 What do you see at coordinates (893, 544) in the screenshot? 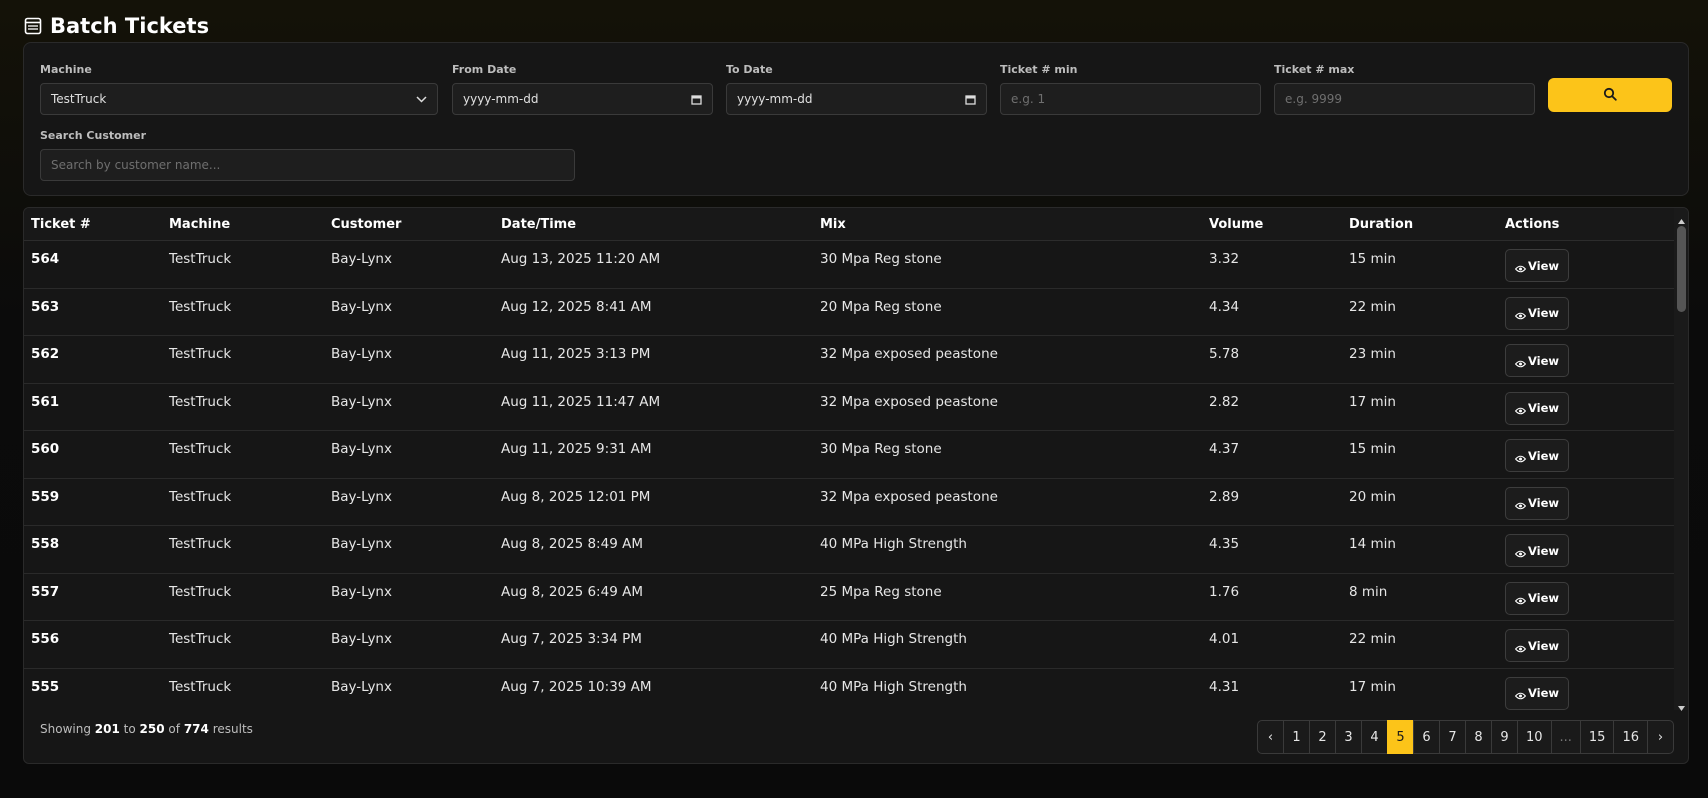
I see `mix-cell: 40 MPa High Strength` at bounding box center [893, 544].